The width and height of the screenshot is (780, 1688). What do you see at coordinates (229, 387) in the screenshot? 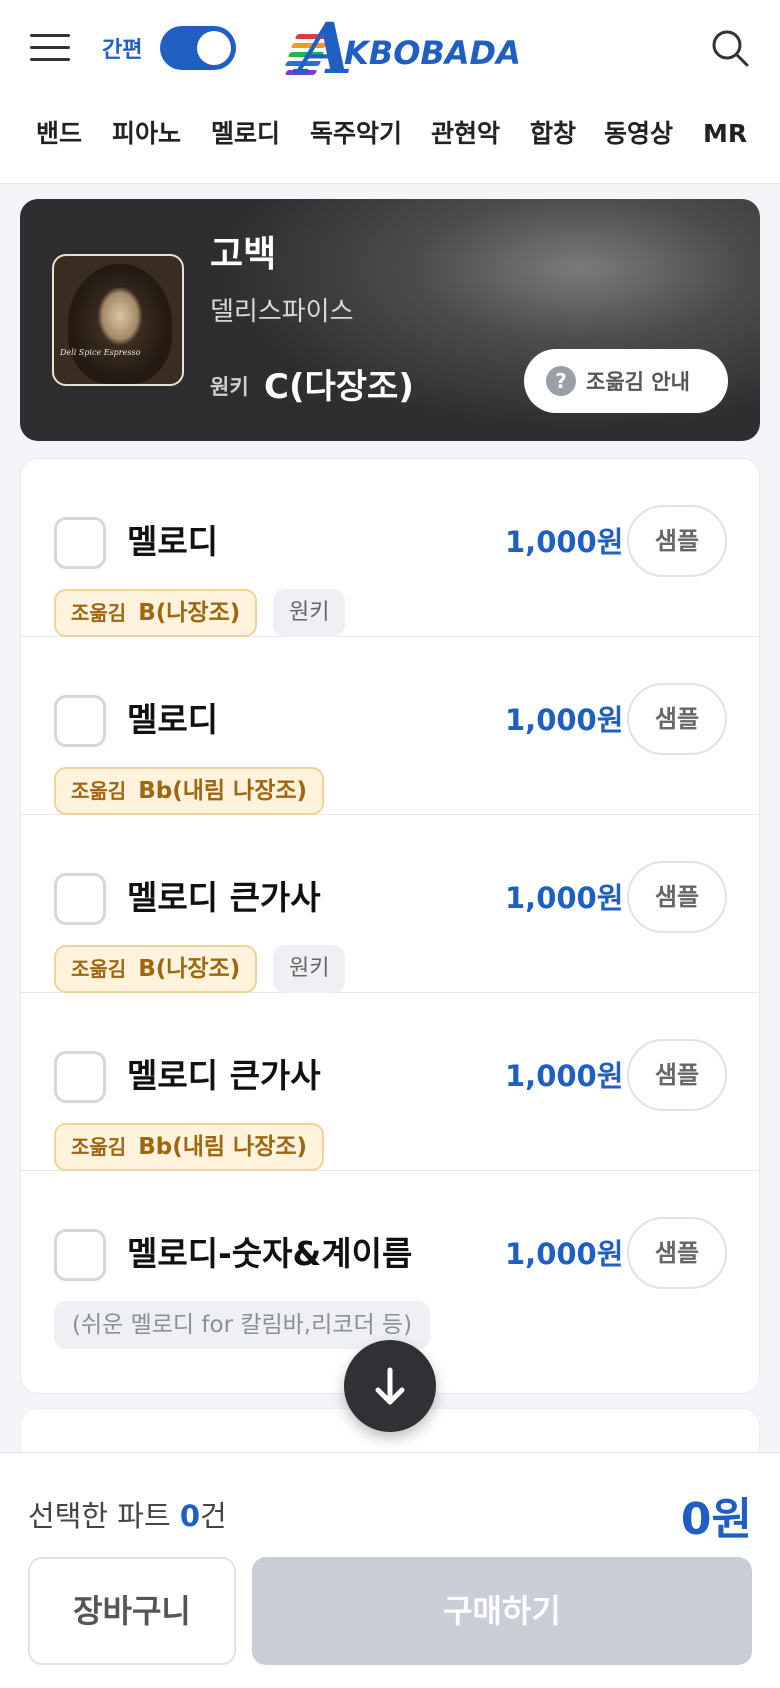
I see `original-key-label: 원키` at bounding box center [229, 387].